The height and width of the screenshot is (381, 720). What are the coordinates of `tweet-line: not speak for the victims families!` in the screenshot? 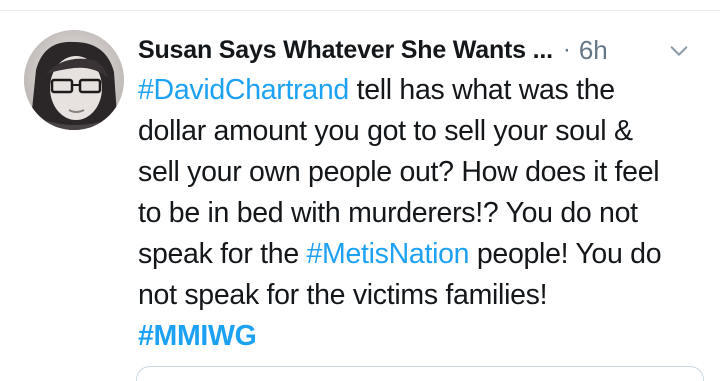 It's located at (423, 295).